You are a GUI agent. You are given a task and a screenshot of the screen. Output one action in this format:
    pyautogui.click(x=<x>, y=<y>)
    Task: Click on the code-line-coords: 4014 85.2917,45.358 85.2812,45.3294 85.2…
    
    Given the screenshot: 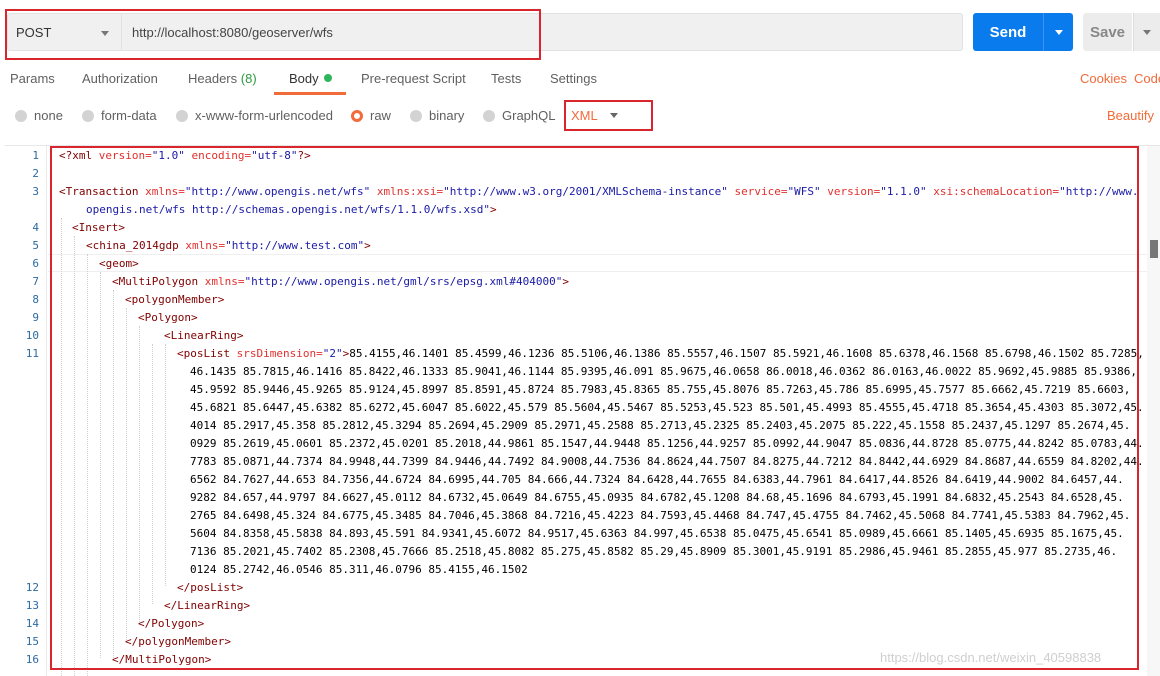 What is the action you would take?
    pyautogui.click(x=660, y=425)
    